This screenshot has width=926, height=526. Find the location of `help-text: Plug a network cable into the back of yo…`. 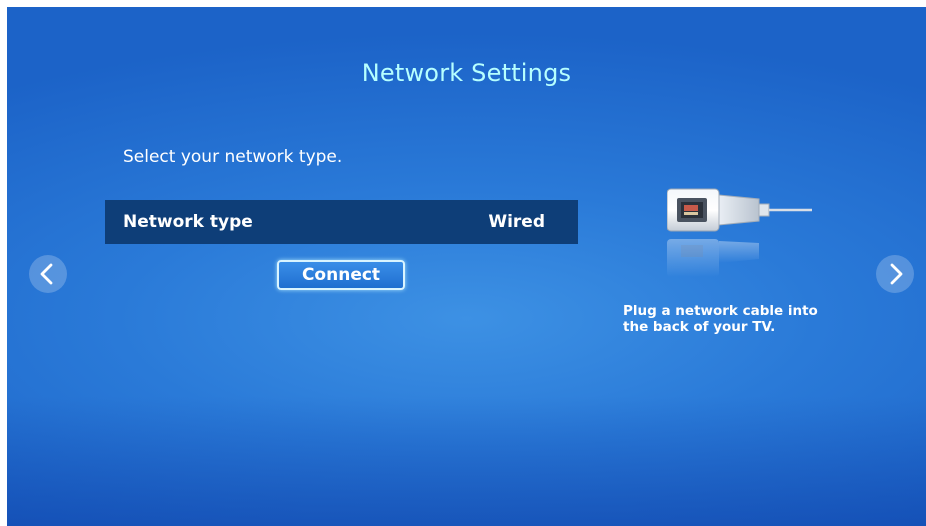

help-text: Plug a network cable into the back of yo… is located at coordinates (720, 319).